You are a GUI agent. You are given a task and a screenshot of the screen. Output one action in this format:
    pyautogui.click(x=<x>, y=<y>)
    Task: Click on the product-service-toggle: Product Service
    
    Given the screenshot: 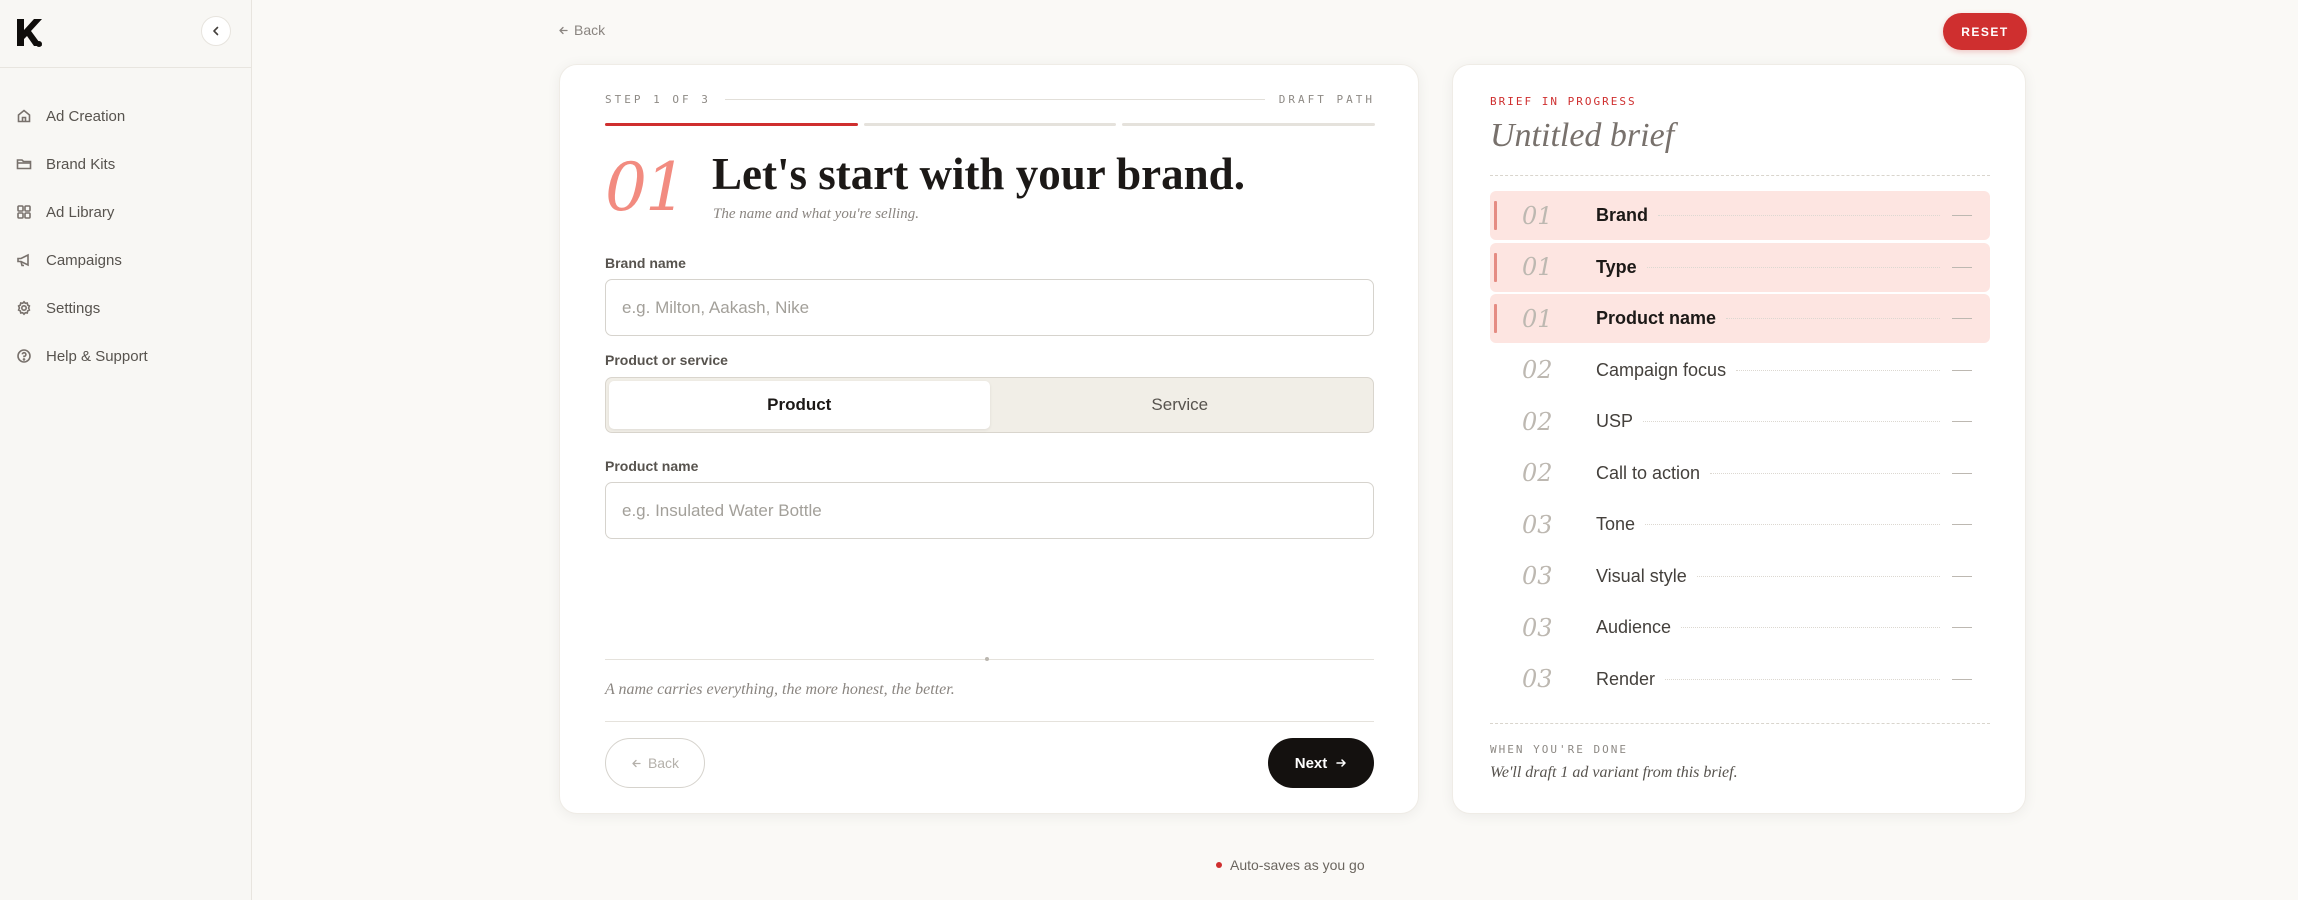 What is the action you would take?
    pyautogui.click(x=989, y=405)
    